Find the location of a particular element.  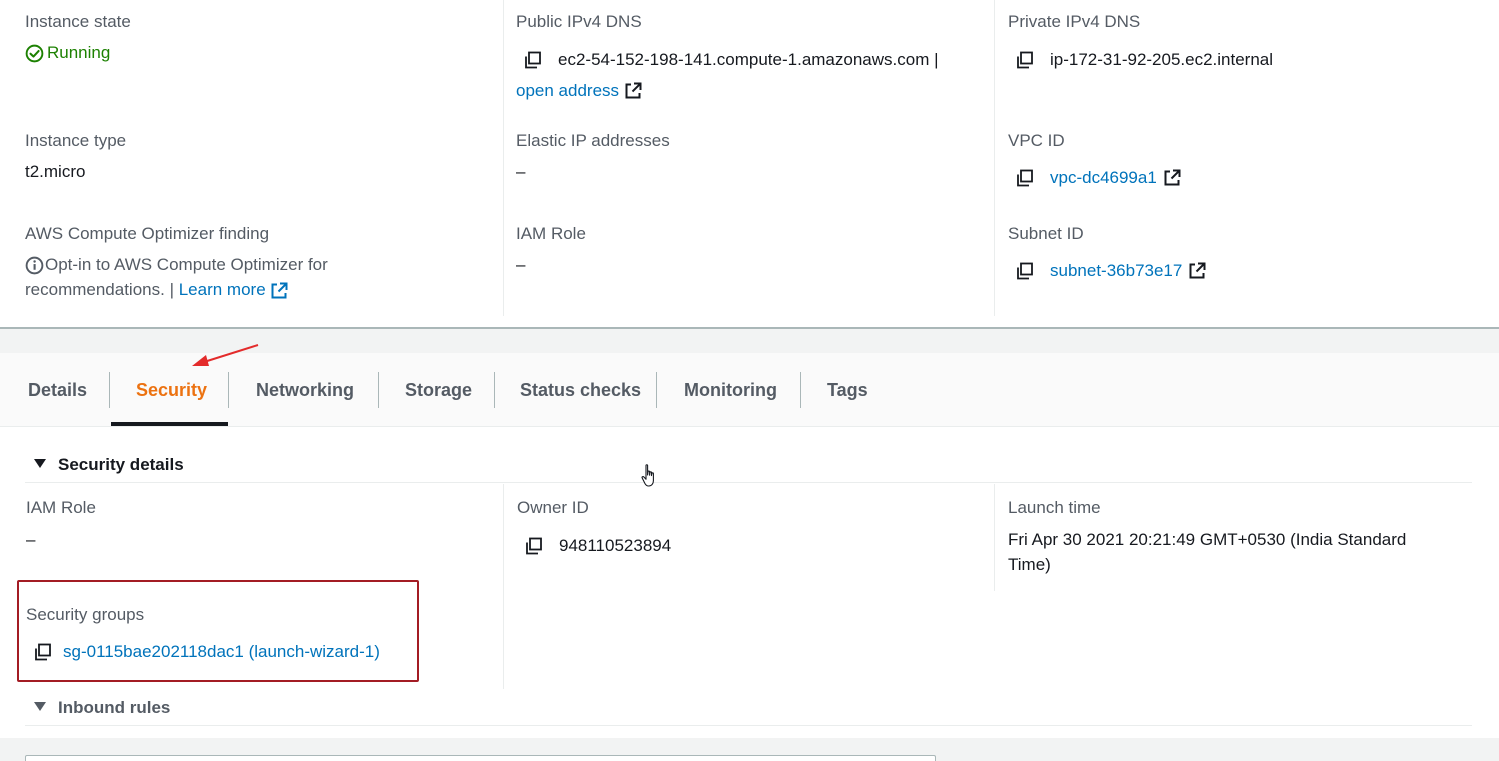

optimizer-text: Opt-in to AWS Compute Optimizer for is located at coordinates (186, 264).